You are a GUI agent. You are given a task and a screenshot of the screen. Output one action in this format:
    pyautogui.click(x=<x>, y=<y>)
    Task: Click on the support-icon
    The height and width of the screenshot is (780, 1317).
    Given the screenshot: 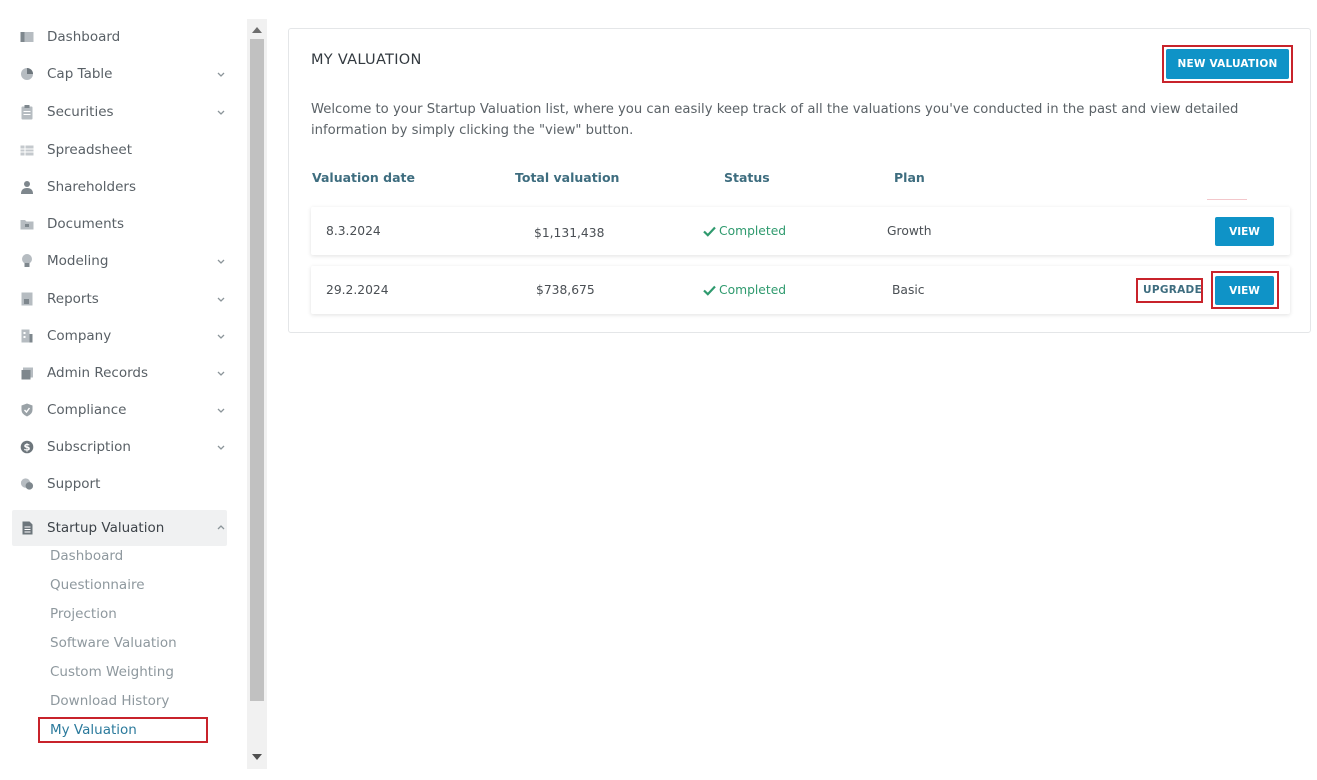 What is the action you would take?
    pyautogui.click(x=27, y=484)
    